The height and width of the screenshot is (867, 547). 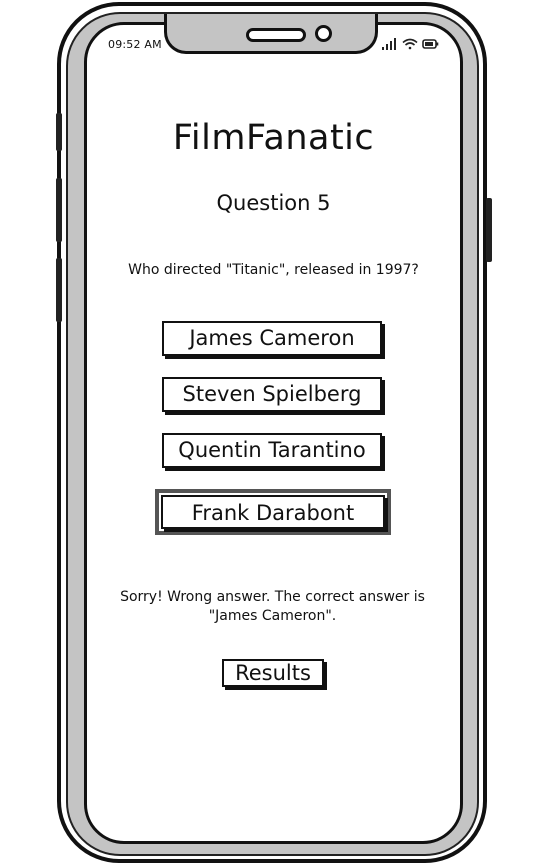 What do you see at coordinates (323, 33) in the screenshot?
I see `camera-icon` at bounding box center [323, 33].